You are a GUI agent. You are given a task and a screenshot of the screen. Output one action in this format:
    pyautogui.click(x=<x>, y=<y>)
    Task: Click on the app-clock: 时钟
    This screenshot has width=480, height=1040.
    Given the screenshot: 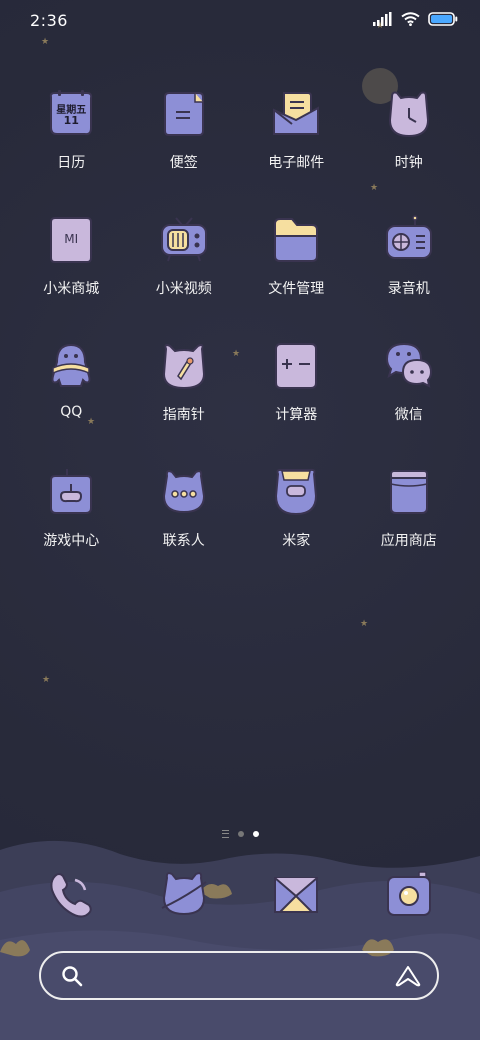 What is the action you would take?
    pyautogui.click(x=409, y=151)
    